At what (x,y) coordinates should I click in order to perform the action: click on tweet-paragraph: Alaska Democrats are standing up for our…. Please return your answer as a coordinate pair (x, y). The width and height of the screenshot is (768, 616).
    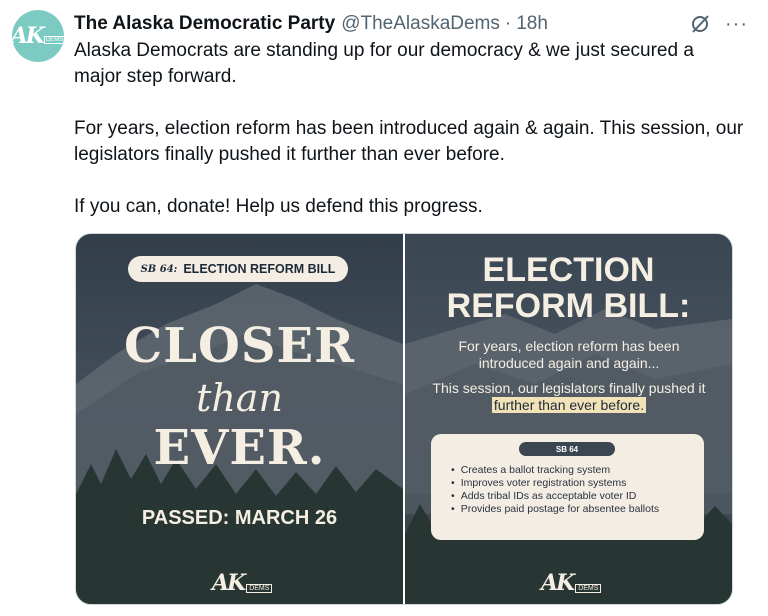
    Looking at the image, I should click on (384, 63).